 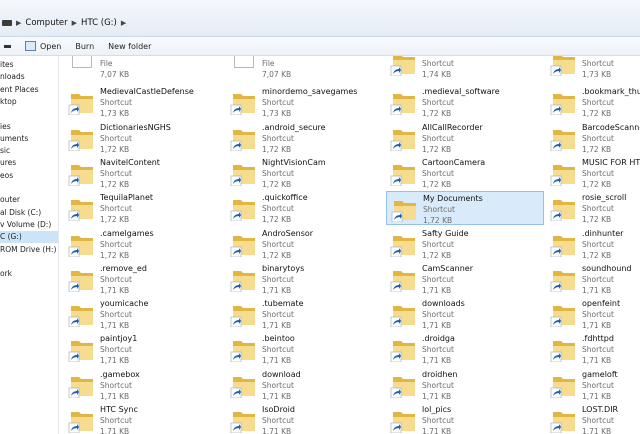 I want to click on shortcut-item: minordemo_savegames Shortcut 1,73 KB, so click(x=305, y=102).